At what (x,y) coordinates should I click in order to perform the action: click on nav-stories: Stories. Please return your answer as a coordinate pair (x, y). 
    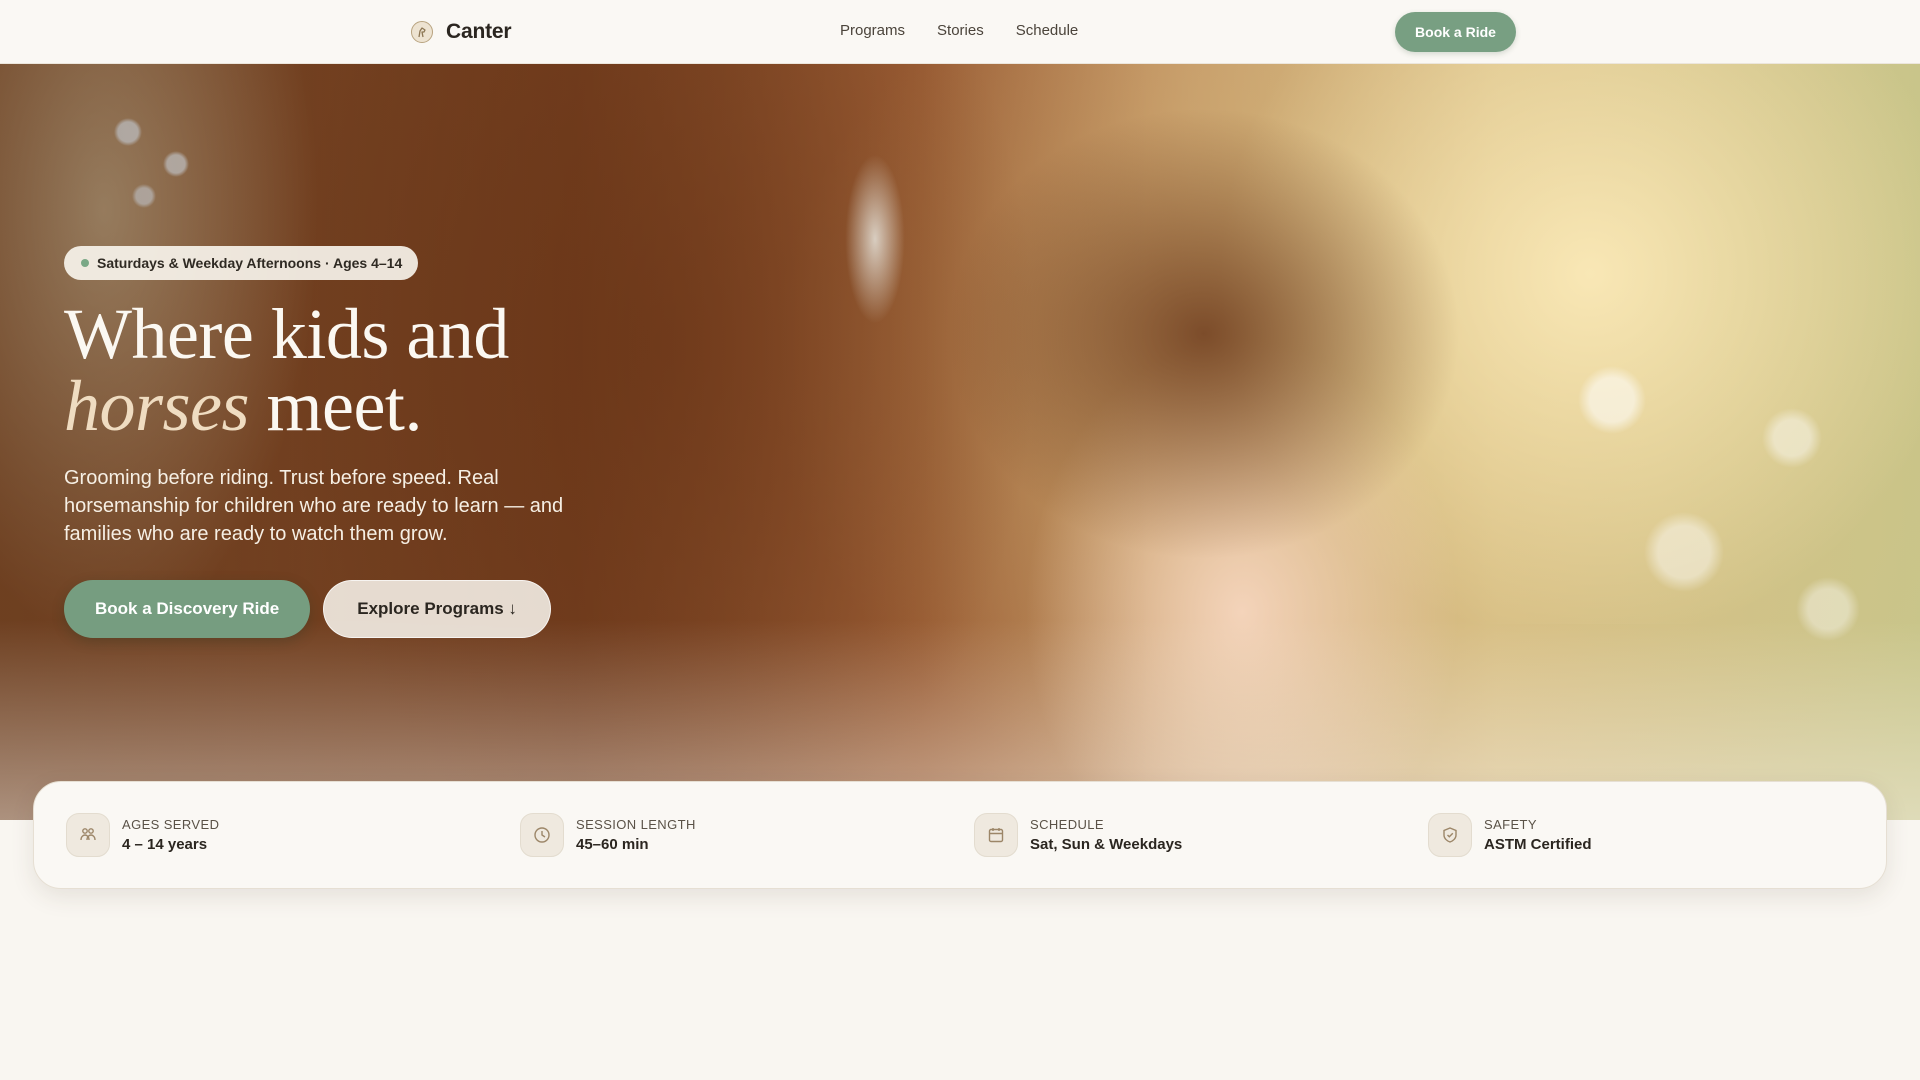
    Looking at the image, I should click on (960, 30).